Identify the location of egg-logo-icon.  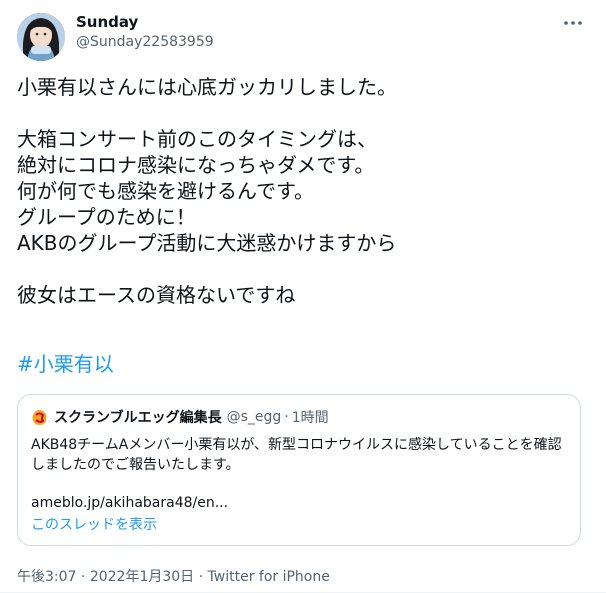
(39, 417).